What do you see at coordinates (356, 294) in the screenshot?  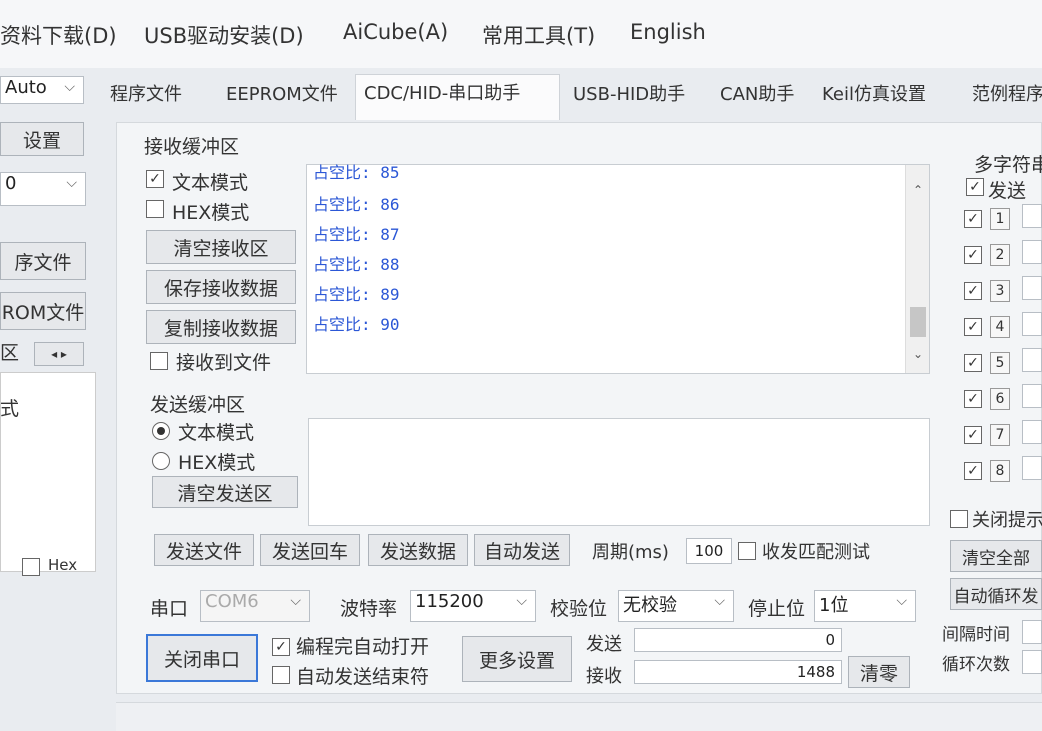 I see `receive-line-89: 占空比: 89` at bounding box center [356, 294].